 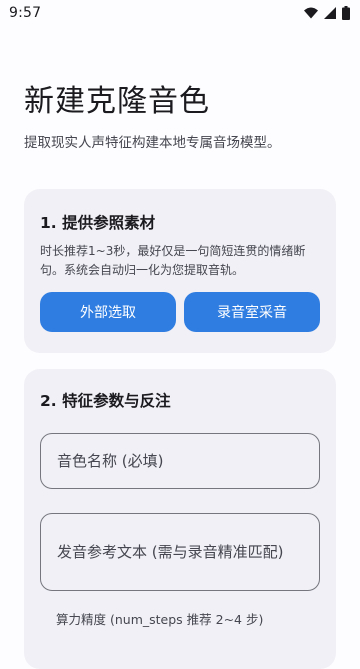 I want to click on status-time: 9:57, so click(x=25, y=13).